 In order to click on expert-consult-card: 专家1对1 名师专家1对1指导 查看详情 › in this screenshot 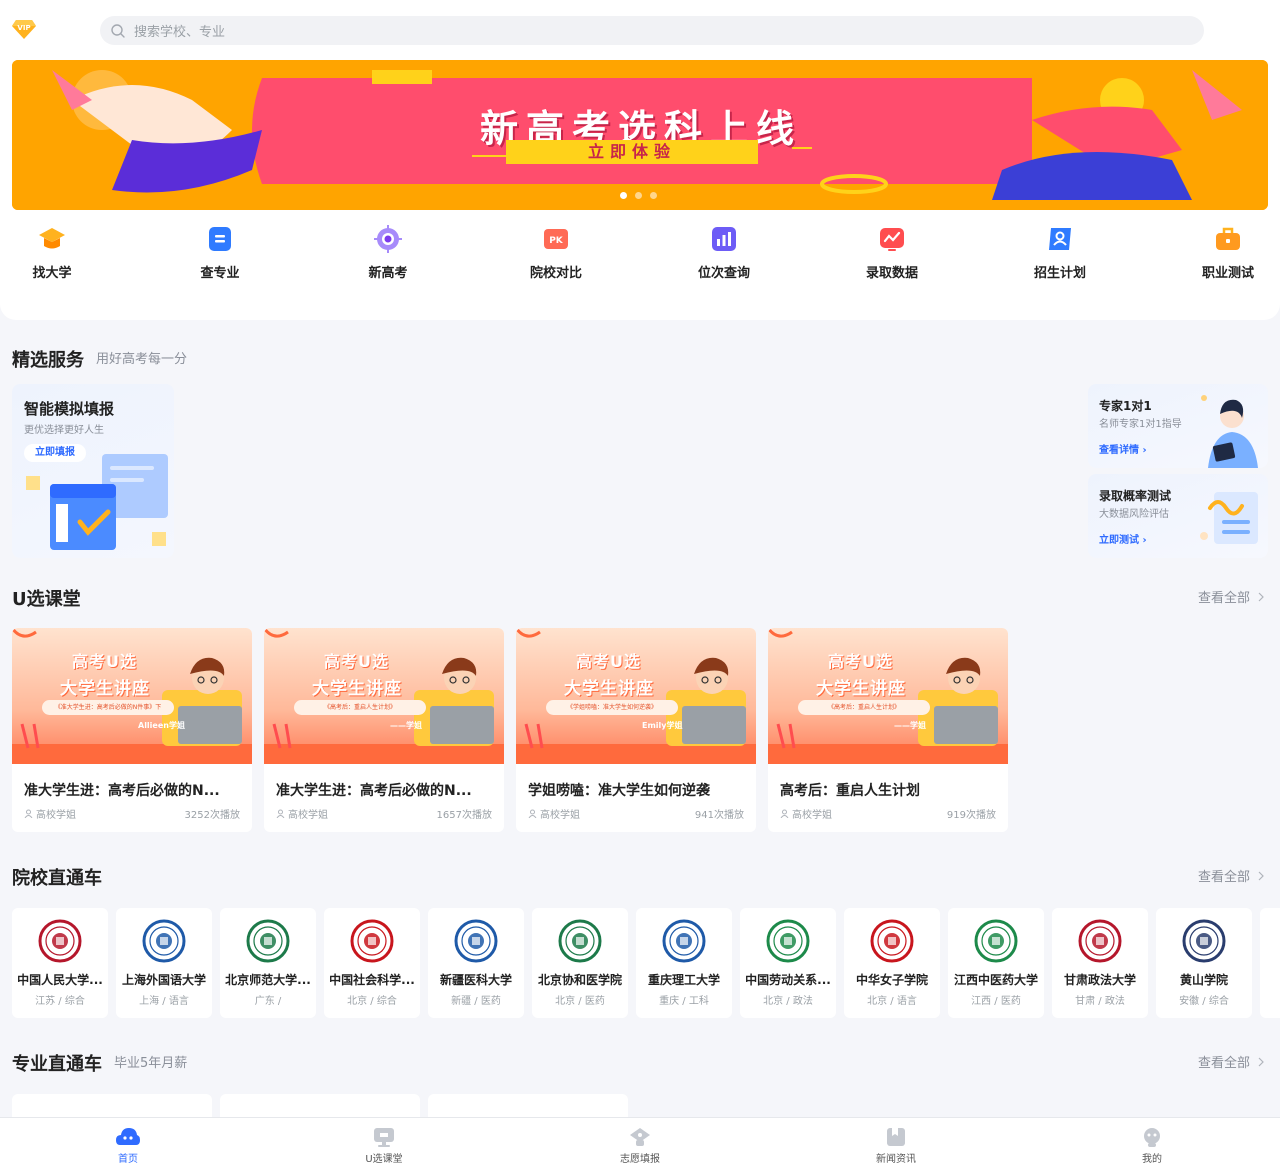, I will do `click(1178, 426)`.